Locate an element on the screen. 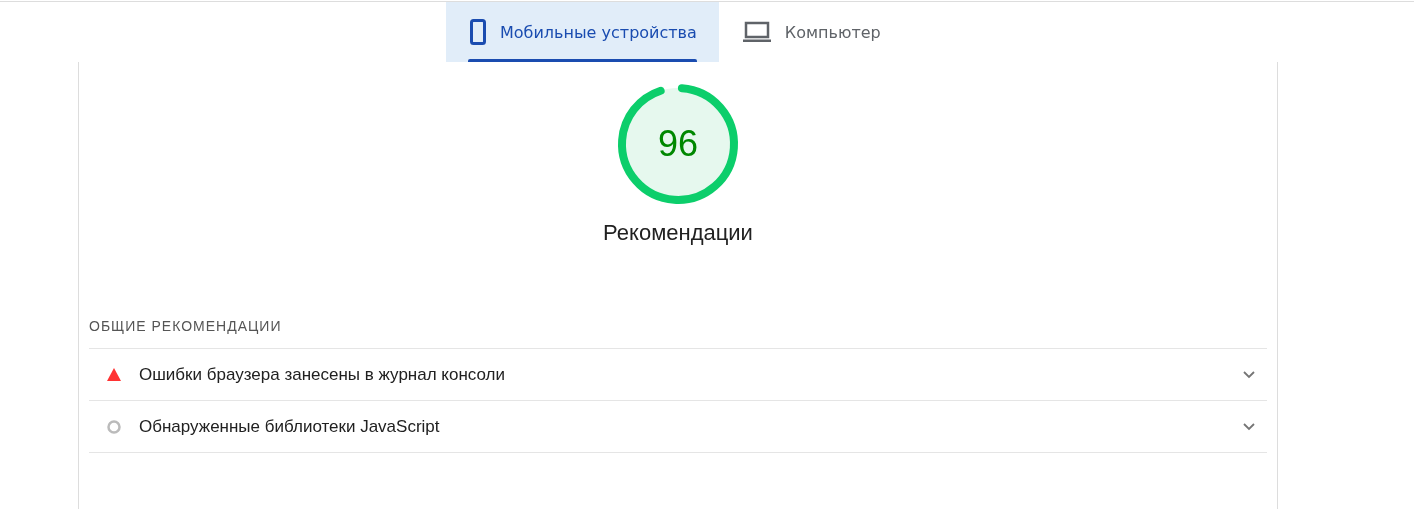  score-value: 96 is located at coordinates (677, 144).